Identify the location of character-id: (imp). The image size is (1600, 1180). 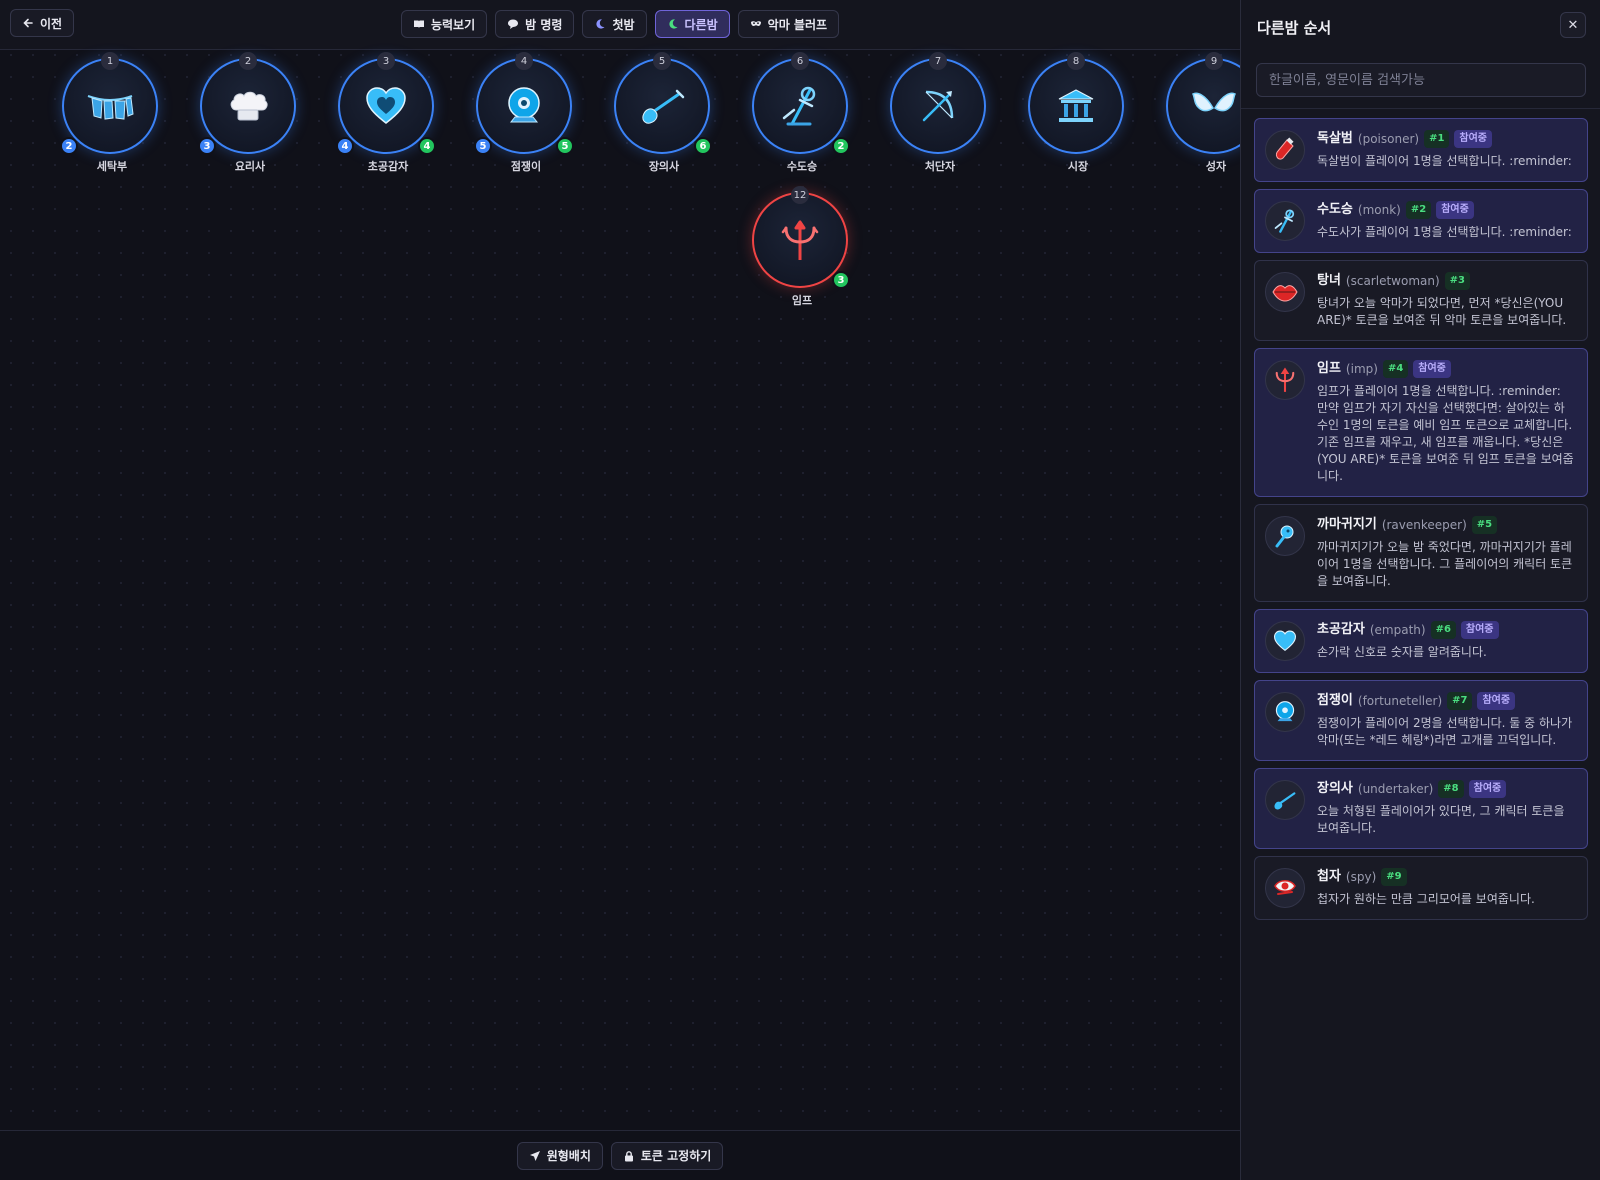
(1361, 369).